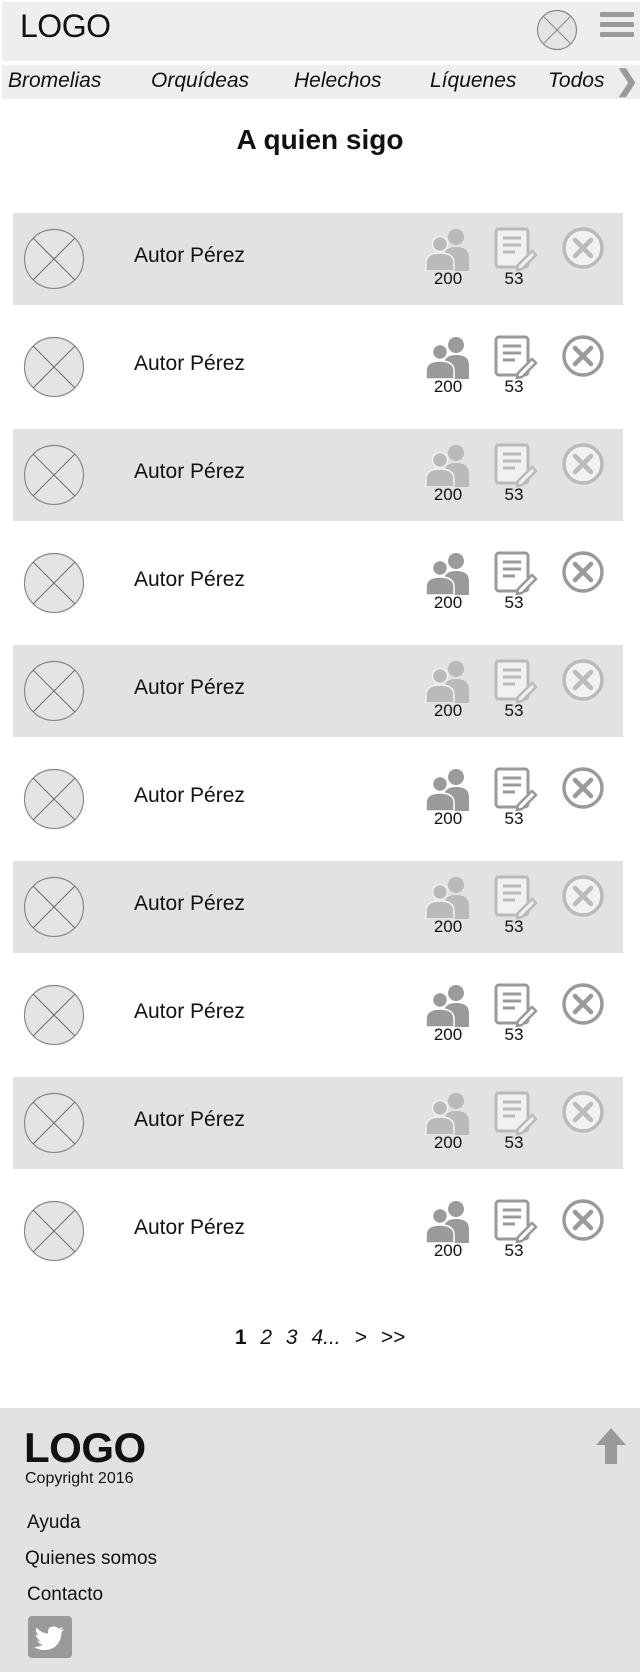  I want to click on footer-link-quienes-somos: Quienes somos, so click(91, 1559).